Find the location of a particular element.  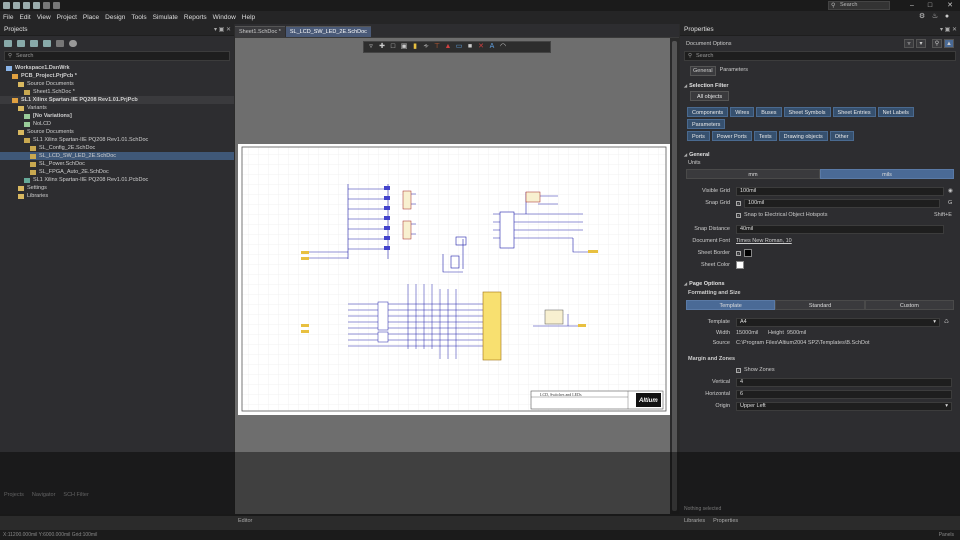

compile-icon is located at coordinates (60, 43).